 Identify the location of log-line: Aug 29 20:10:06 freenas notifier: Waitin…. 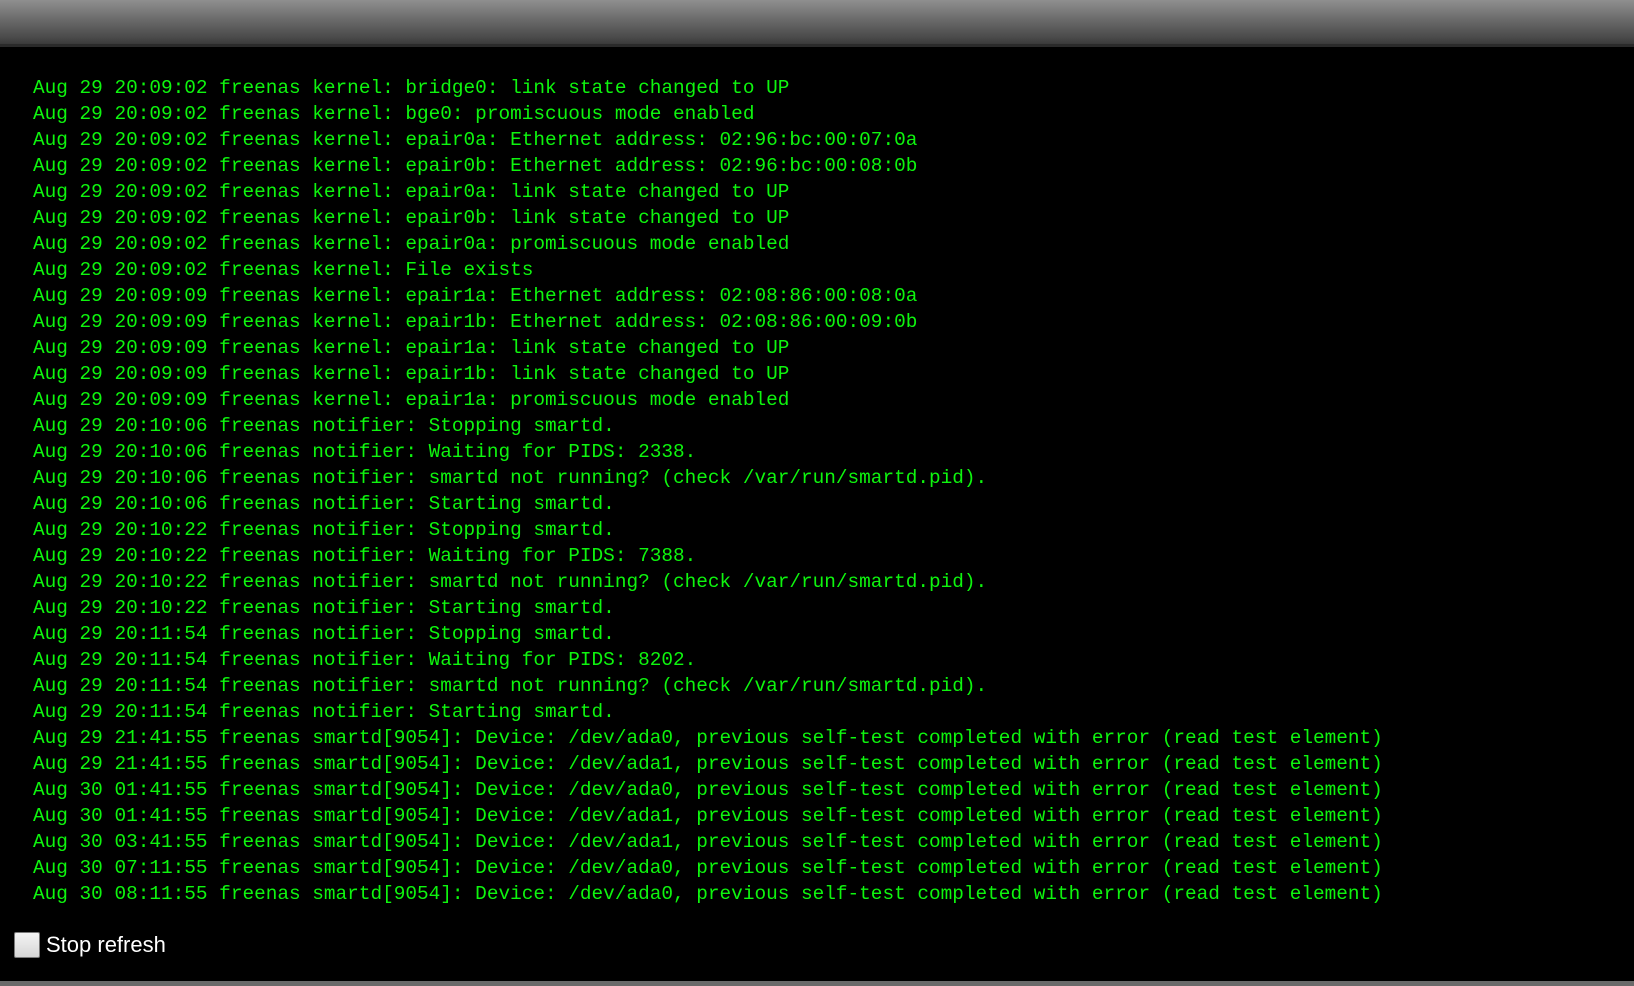
(365, 452).